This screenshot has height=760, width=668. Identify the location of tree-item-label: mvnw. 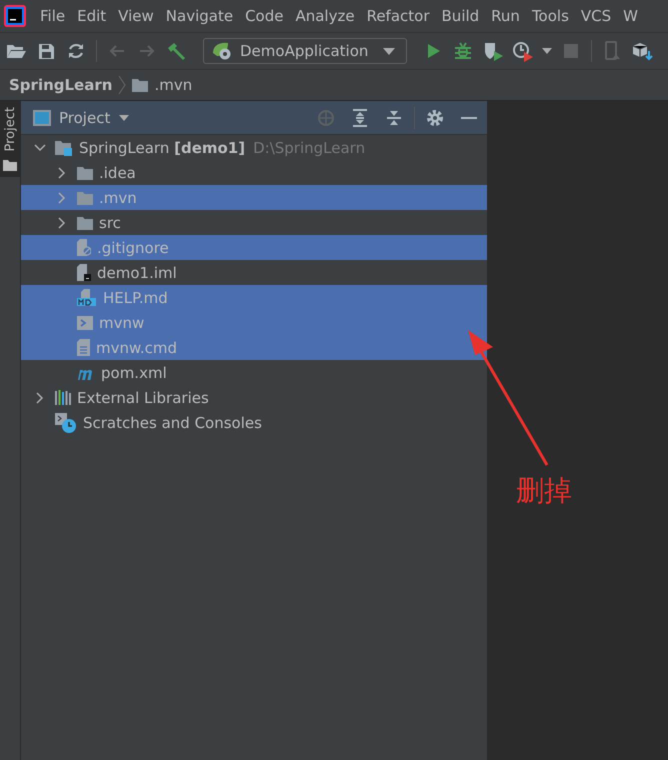
(121, 323).